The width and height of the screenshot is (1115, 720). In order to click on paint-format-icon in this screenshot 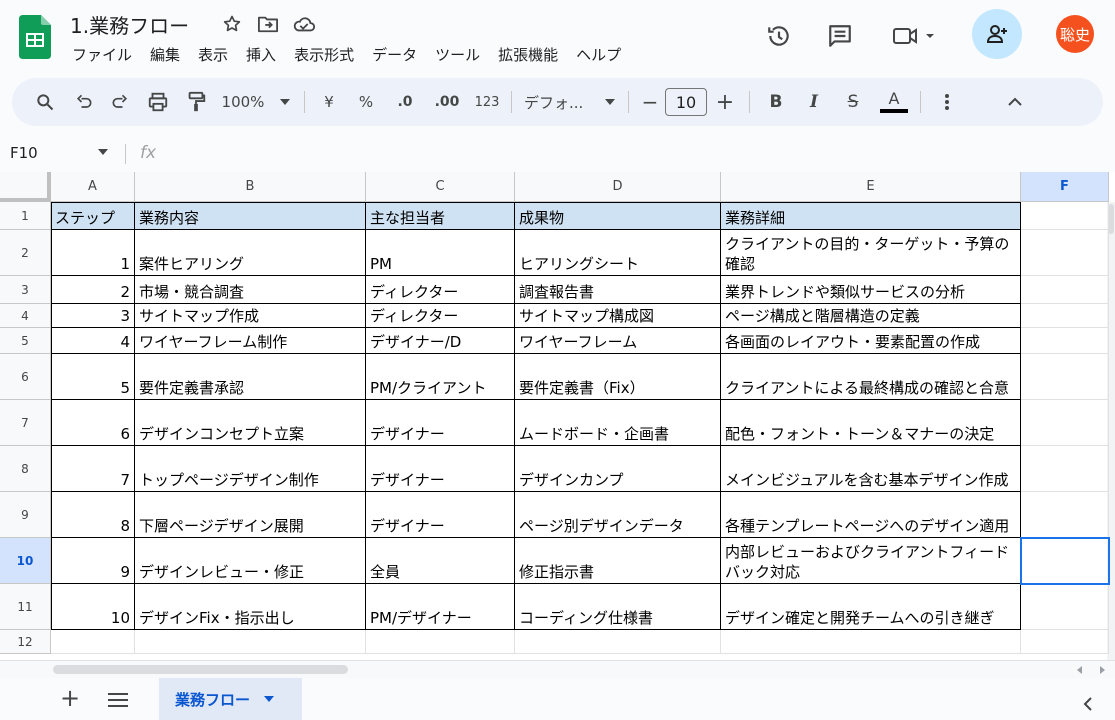, I will do `click(196, 102)`.